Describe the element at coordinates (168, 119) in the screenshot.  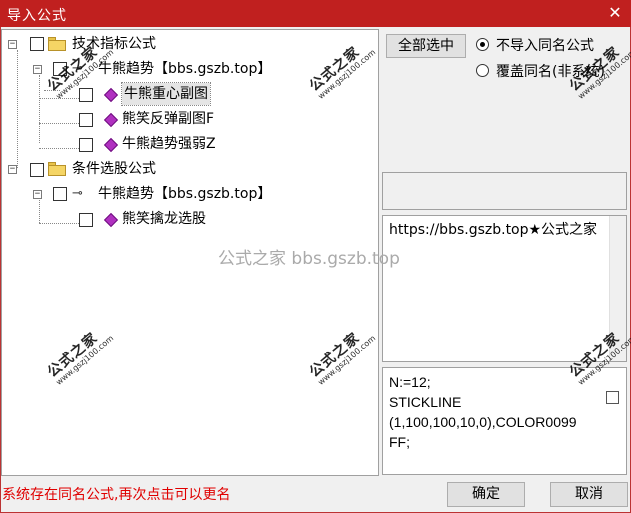
I see `tree-node-label: 熊笑反弹副图F` at that location.